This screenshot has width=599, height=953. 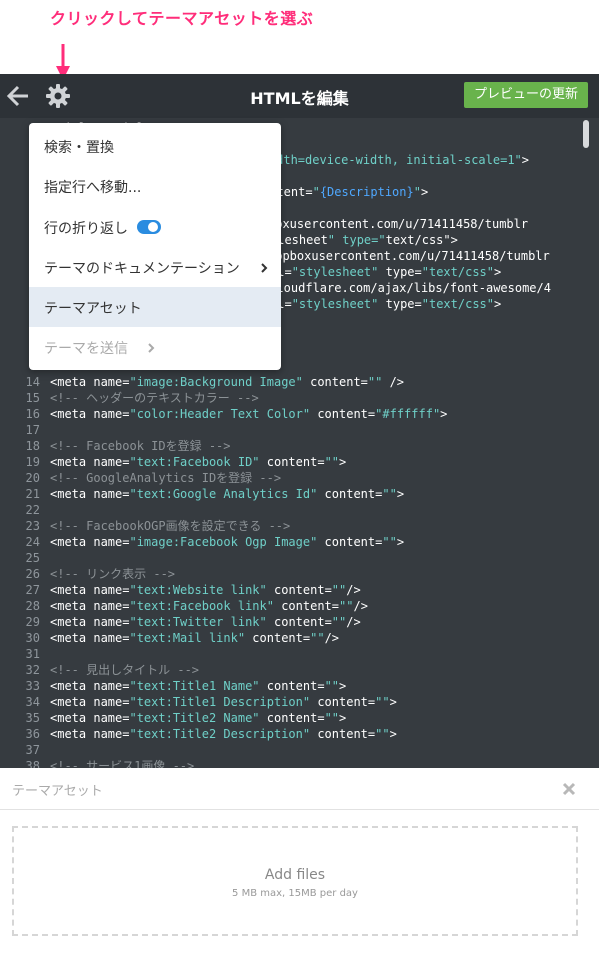 What do you see at coordinates (32, 462) in the screenshot?
I see `line-number: 19` at bounding box center [32, 462].